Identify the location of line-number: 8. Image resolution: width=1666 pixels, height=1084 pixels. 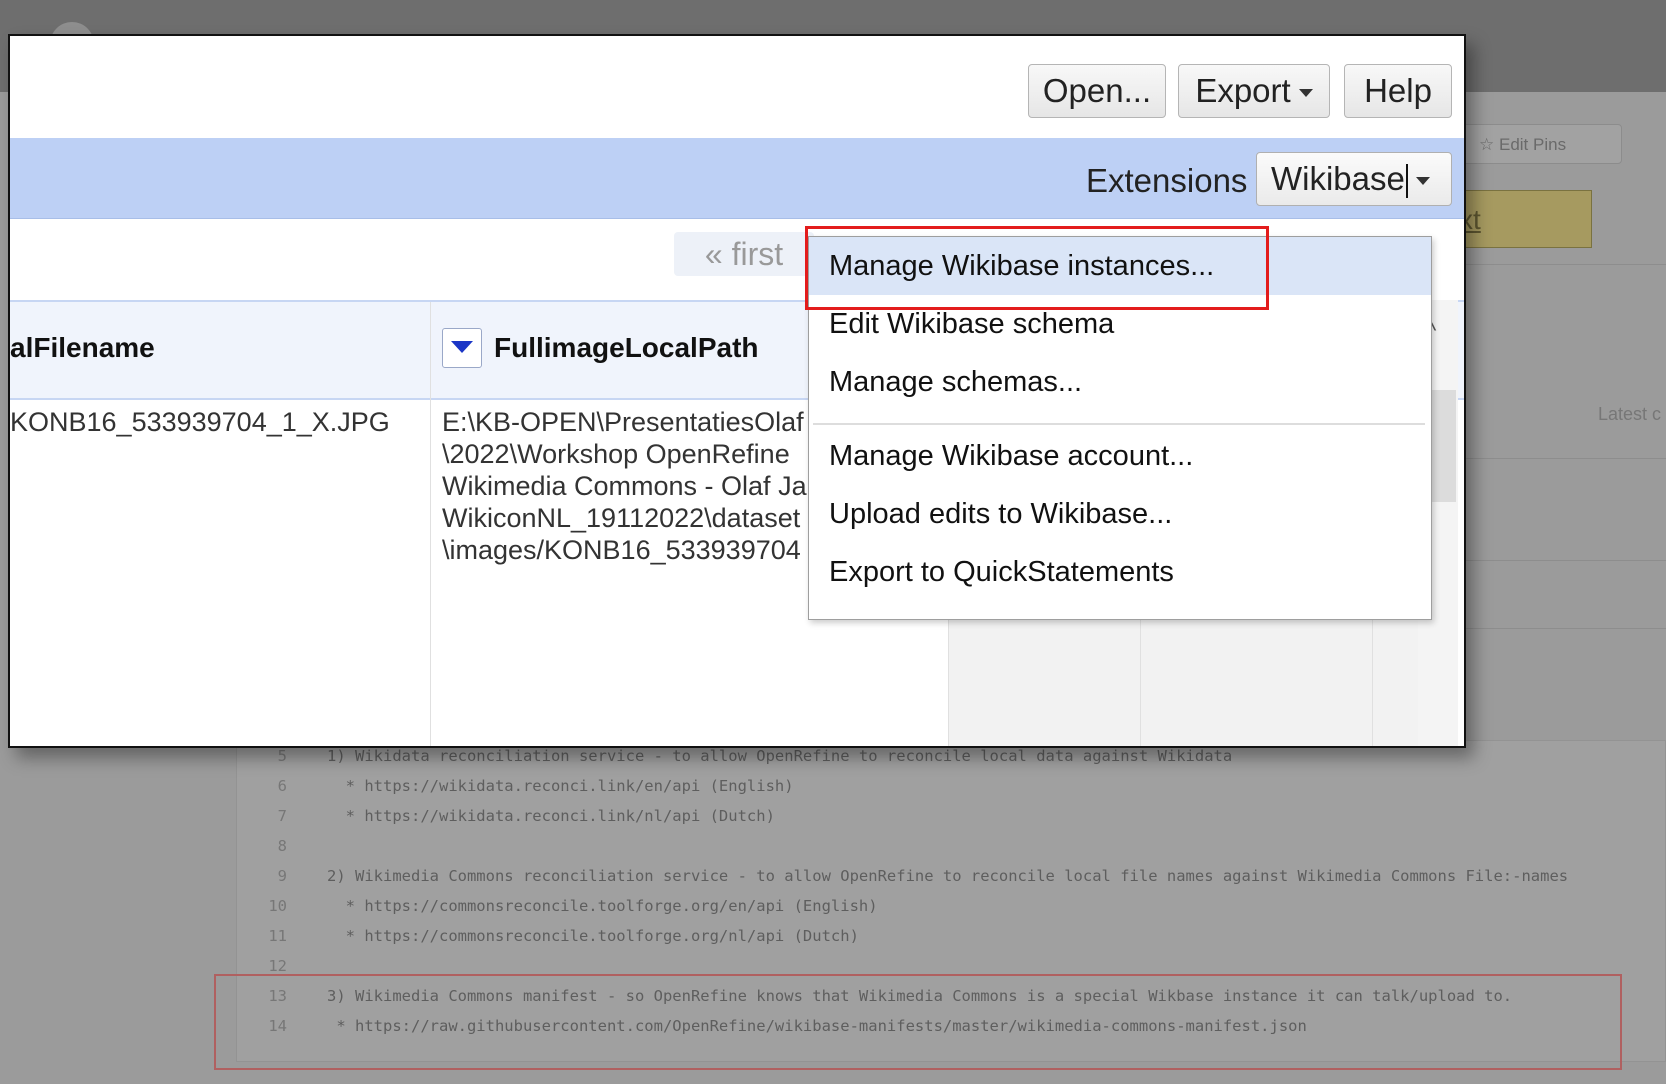
(282, 846).